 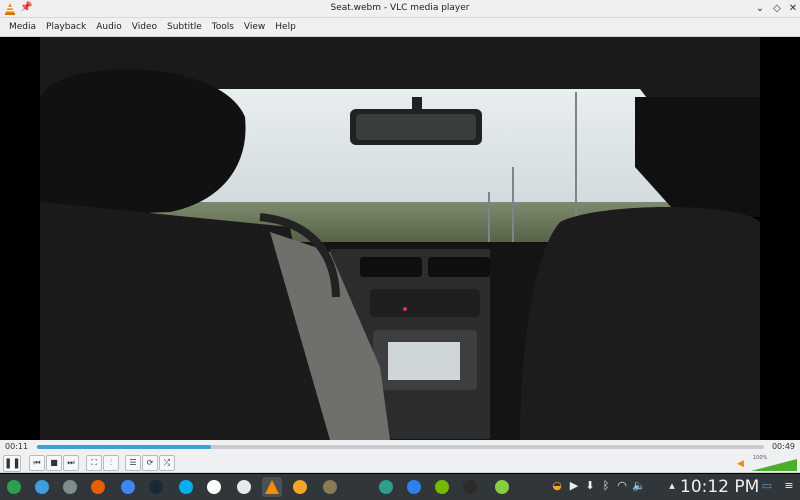 What do you see at coordinates (98, 487) in the screenshot?
I see `firefox-icon` at bounding box center [98, 487].